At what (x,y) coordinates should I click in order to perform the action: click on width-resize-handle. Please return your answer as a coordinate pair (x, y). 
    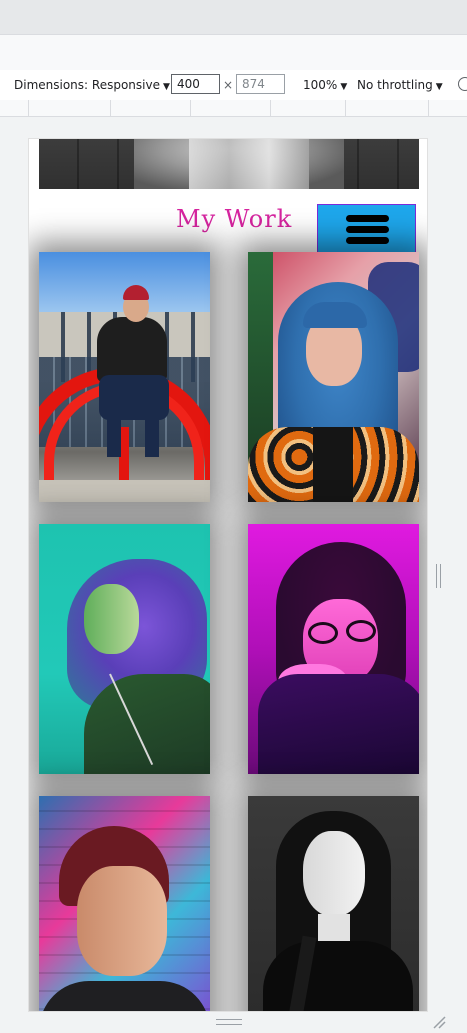
    Looking at the image, I should click on (438, 576).